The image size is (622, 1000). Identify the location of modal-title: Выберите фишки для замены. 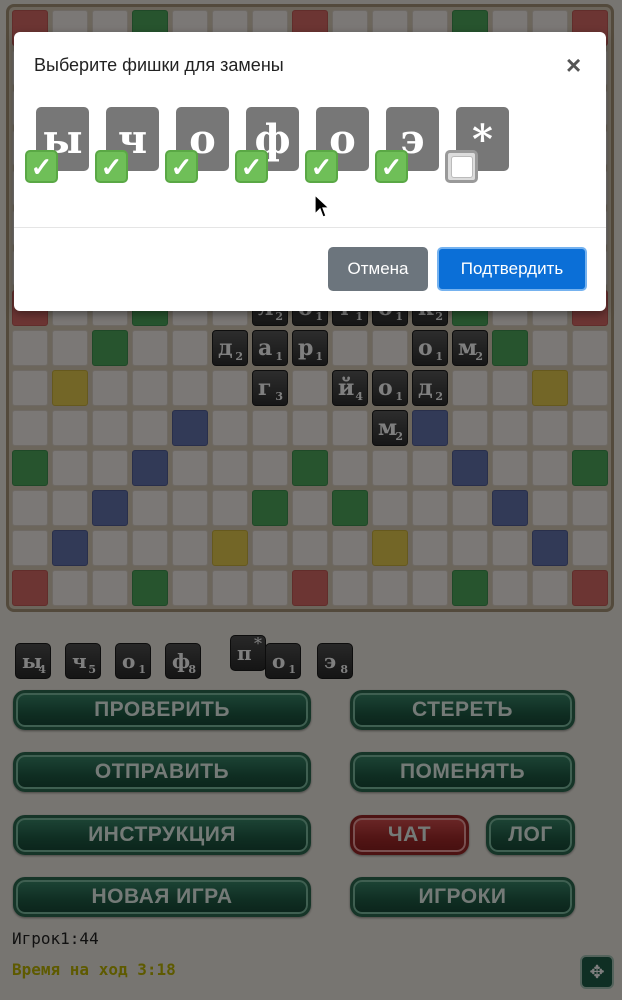
(159, 65).